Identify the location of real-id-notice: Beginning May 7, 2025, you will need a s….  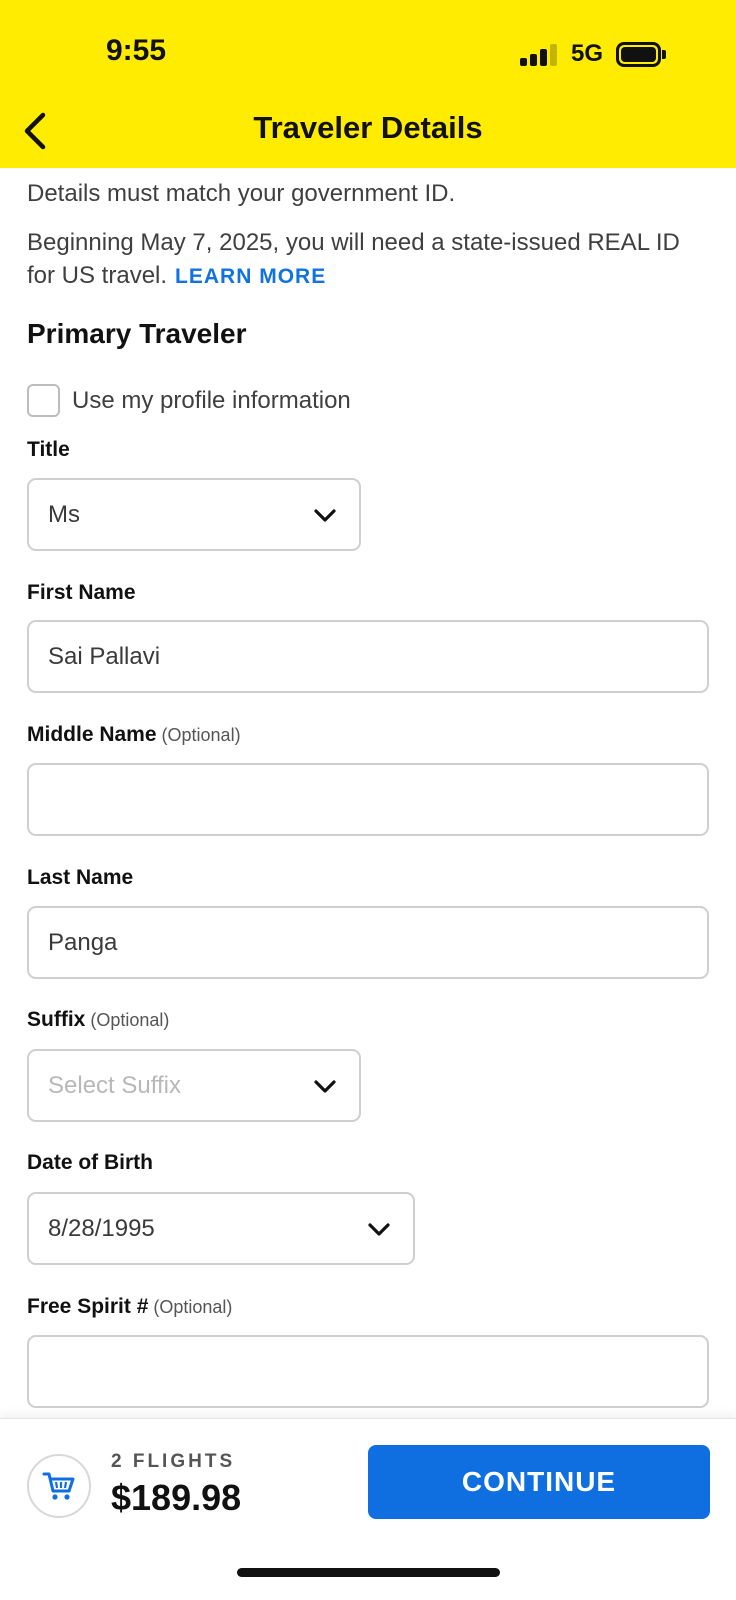
(369, 259).